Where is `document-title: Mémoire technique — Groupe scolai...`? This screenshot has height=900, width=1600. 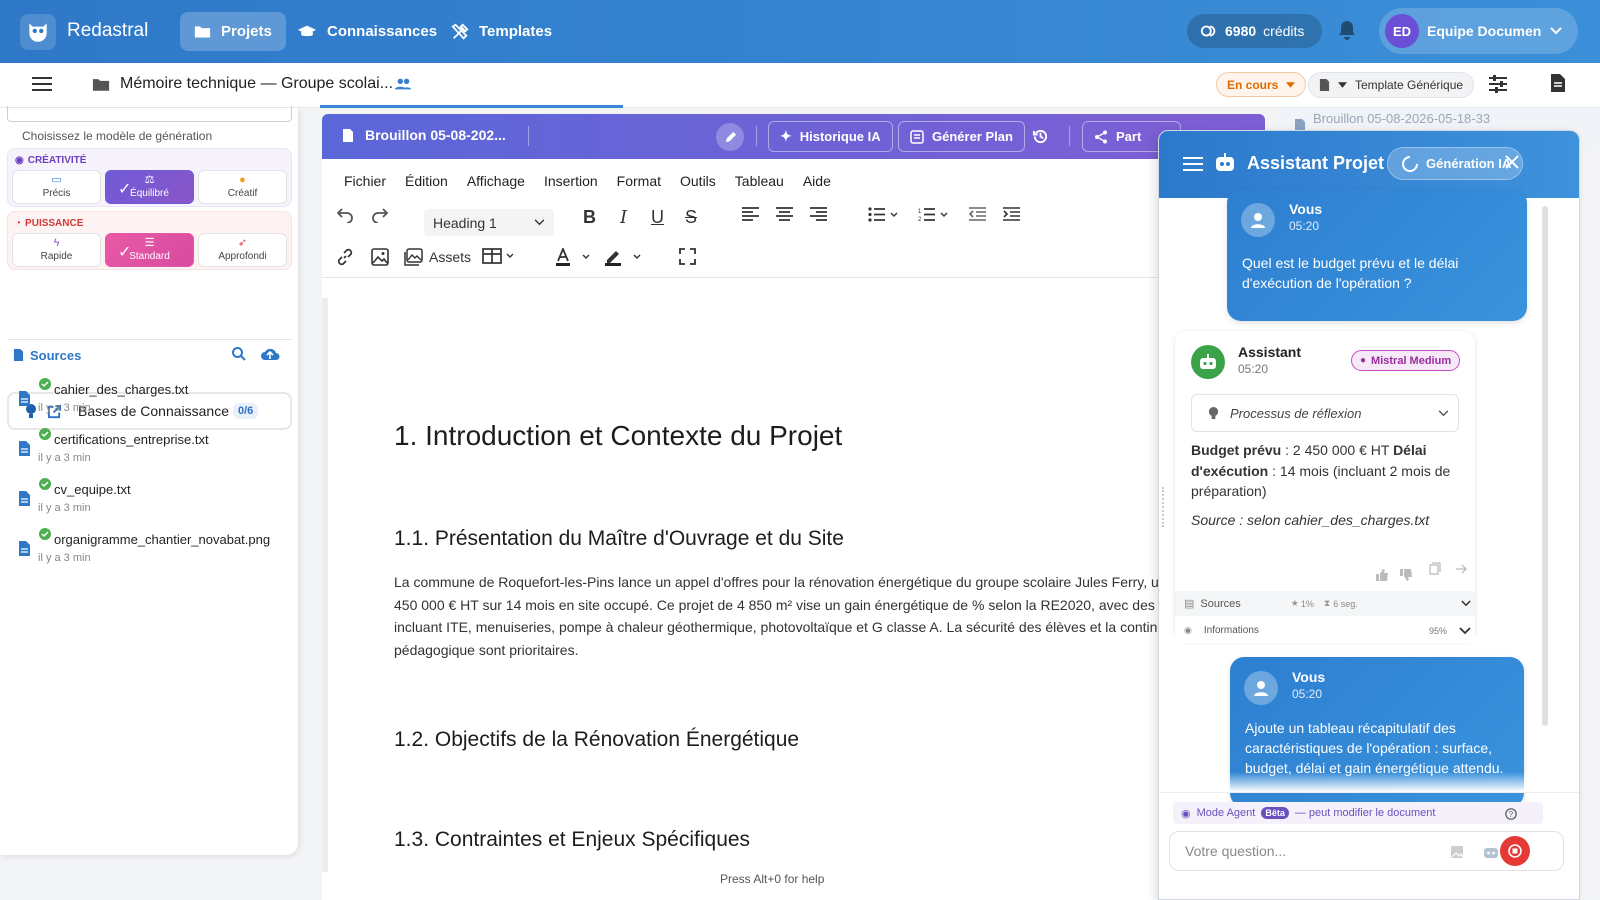 document-title: Mémoire technique — Groupe scolai... is located at coordinates (256, 84).